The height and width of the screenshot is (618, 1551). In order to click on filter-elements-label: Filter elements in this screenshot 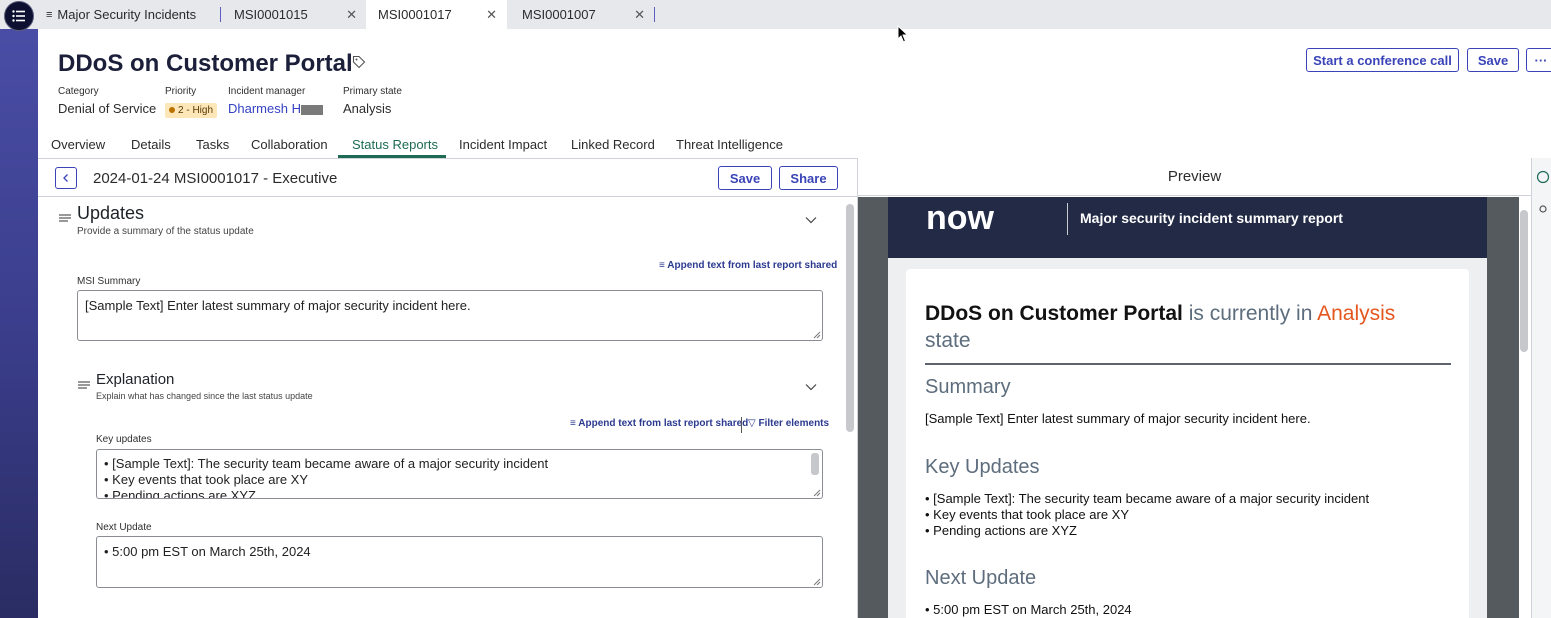, I will do `click(794, 423)`.